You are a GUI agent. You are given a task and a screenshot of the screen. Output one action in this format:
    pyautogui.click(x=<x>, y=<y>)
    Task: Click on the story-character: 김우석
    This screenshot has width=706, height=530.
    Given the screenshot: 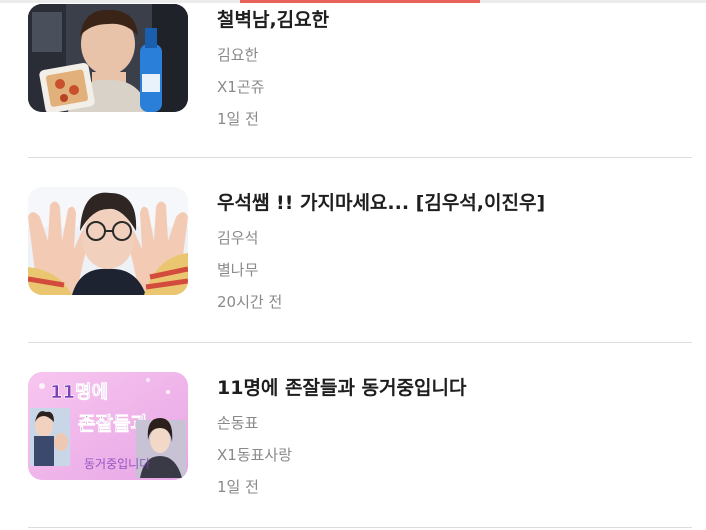 What is the action you would take?
    pyautogui.click(x=238, y=238)
    